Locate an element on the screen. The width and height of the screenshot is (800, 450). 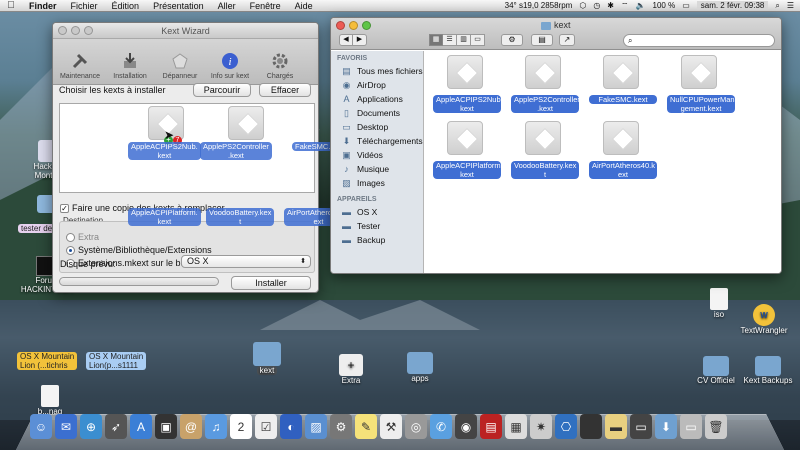
menu-edition: Édition is located at coordinates (126, 6).